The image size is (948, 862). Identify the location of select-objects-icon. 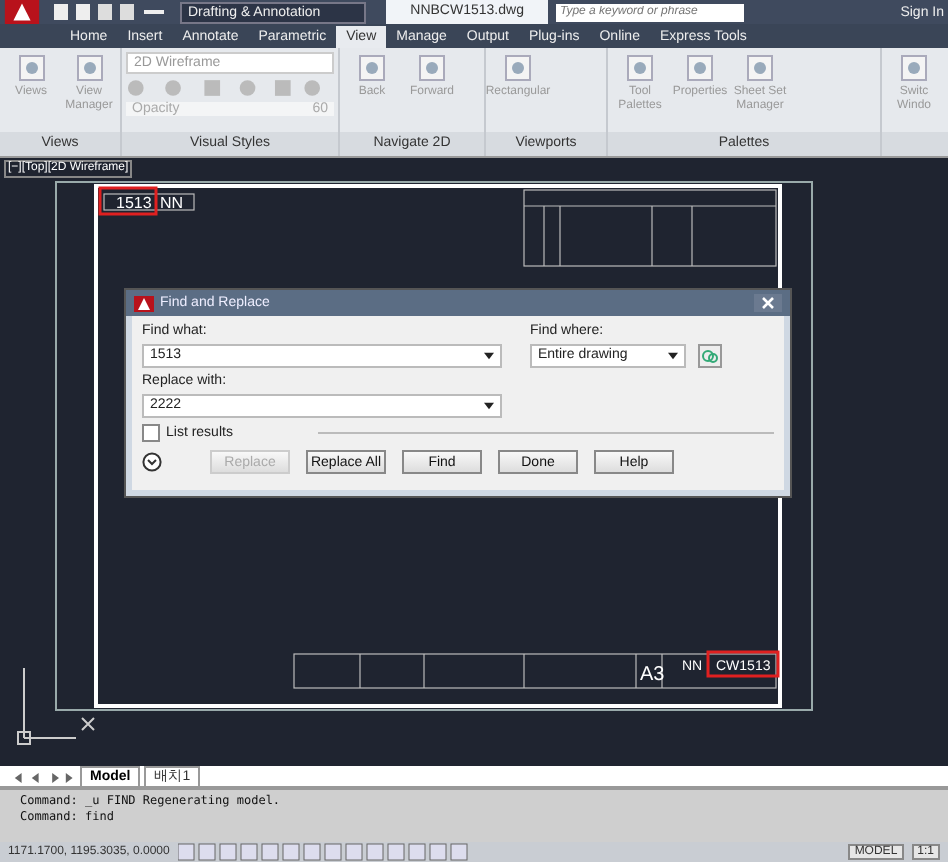
(710, 356).